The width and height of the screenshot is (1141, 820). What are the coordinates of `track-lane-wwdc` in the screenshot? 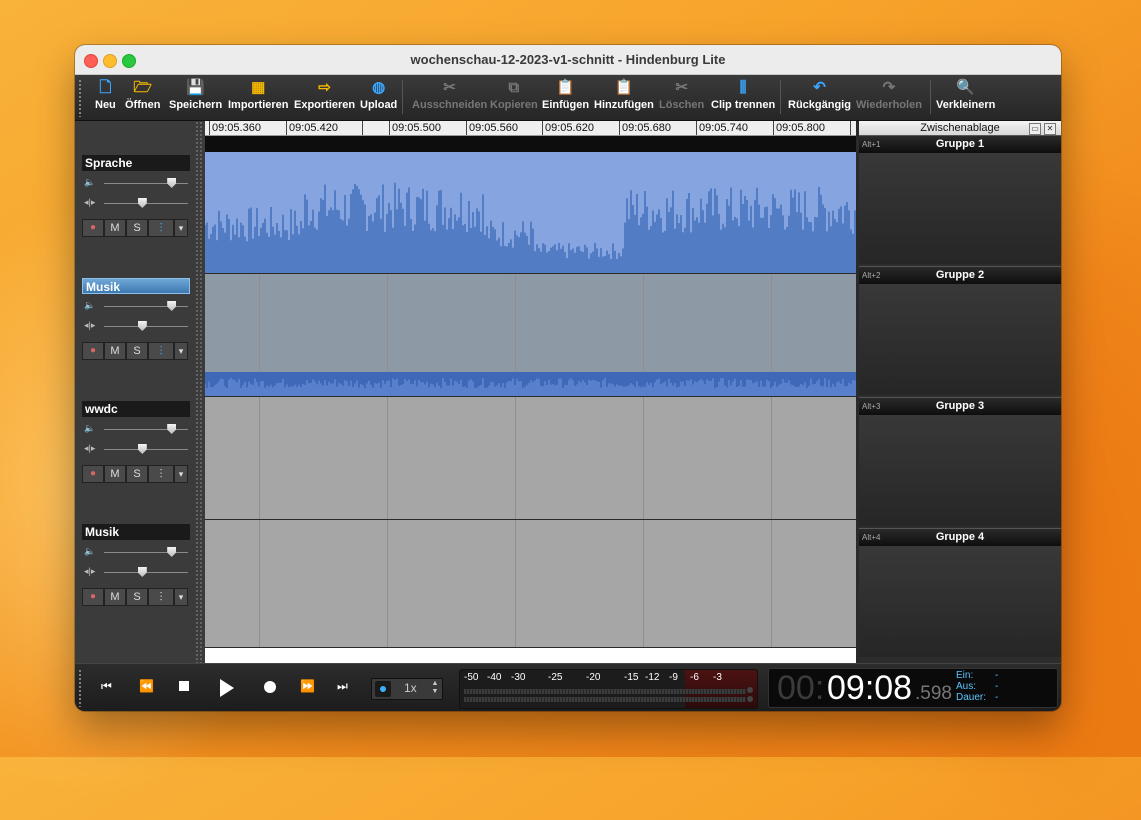 It's located at (530, 458).